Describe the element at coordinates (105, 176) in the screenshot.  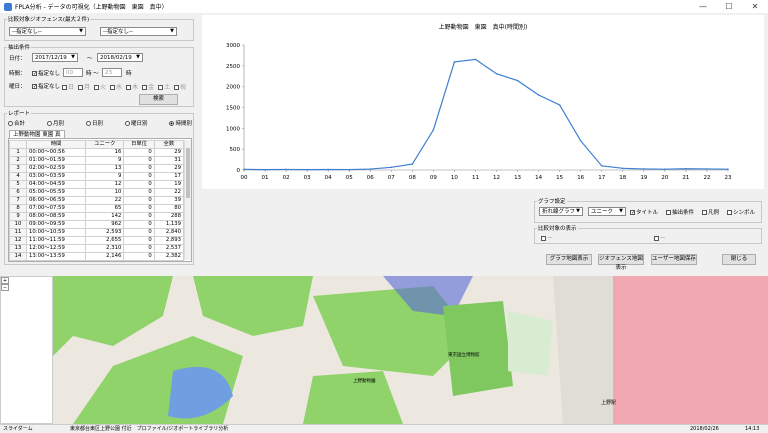
I see `table-cell: 9` at that location.